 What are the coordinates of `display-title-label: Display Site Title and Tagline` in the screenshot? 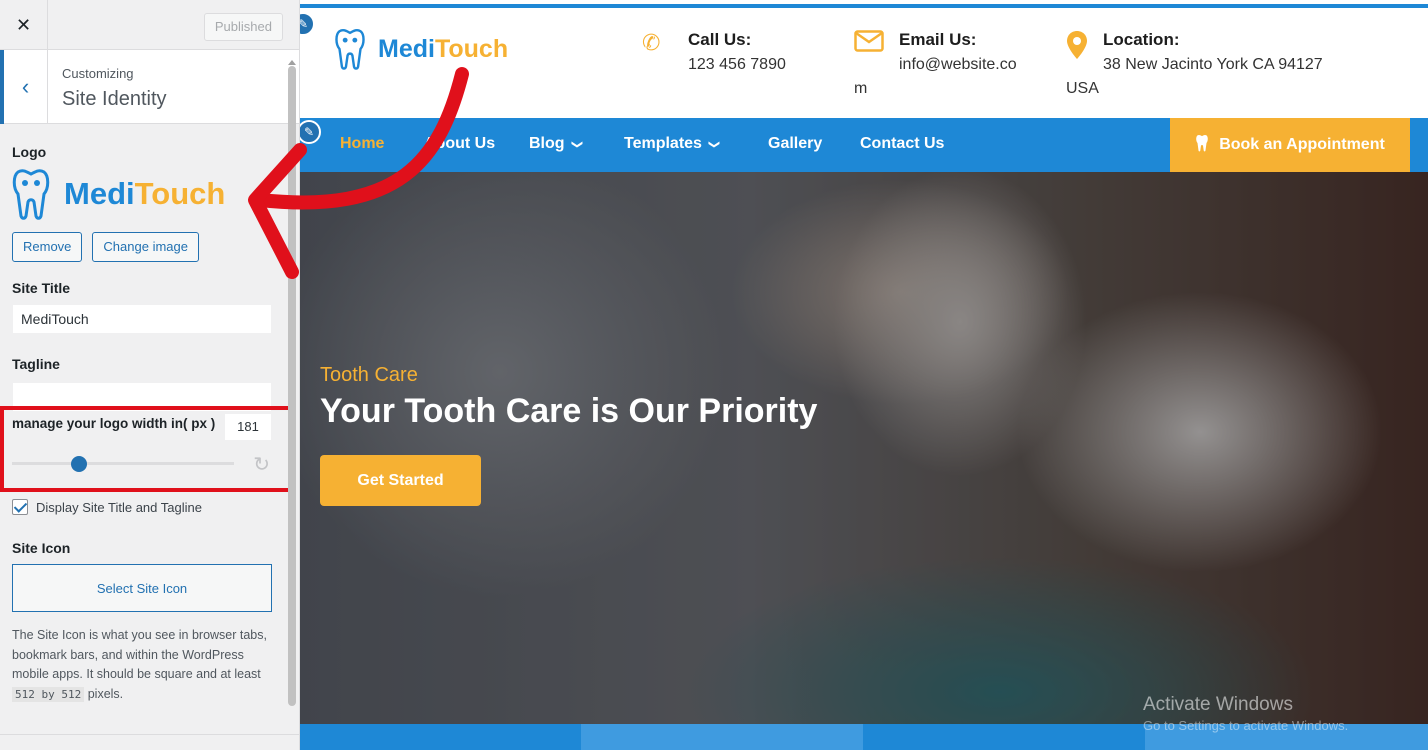 It's located at (119, 507).